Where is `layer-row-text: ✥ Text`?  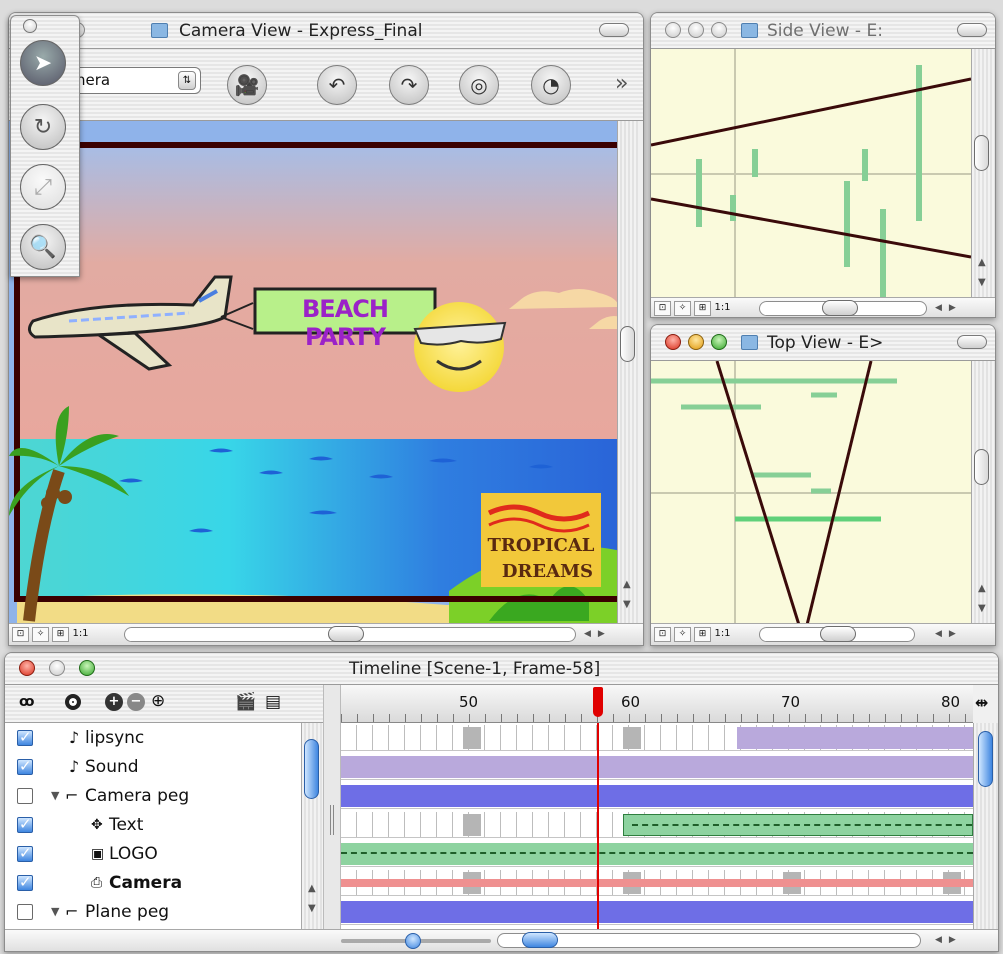
layer-row-text: ✥ Text is located at coordinates (153, 824).